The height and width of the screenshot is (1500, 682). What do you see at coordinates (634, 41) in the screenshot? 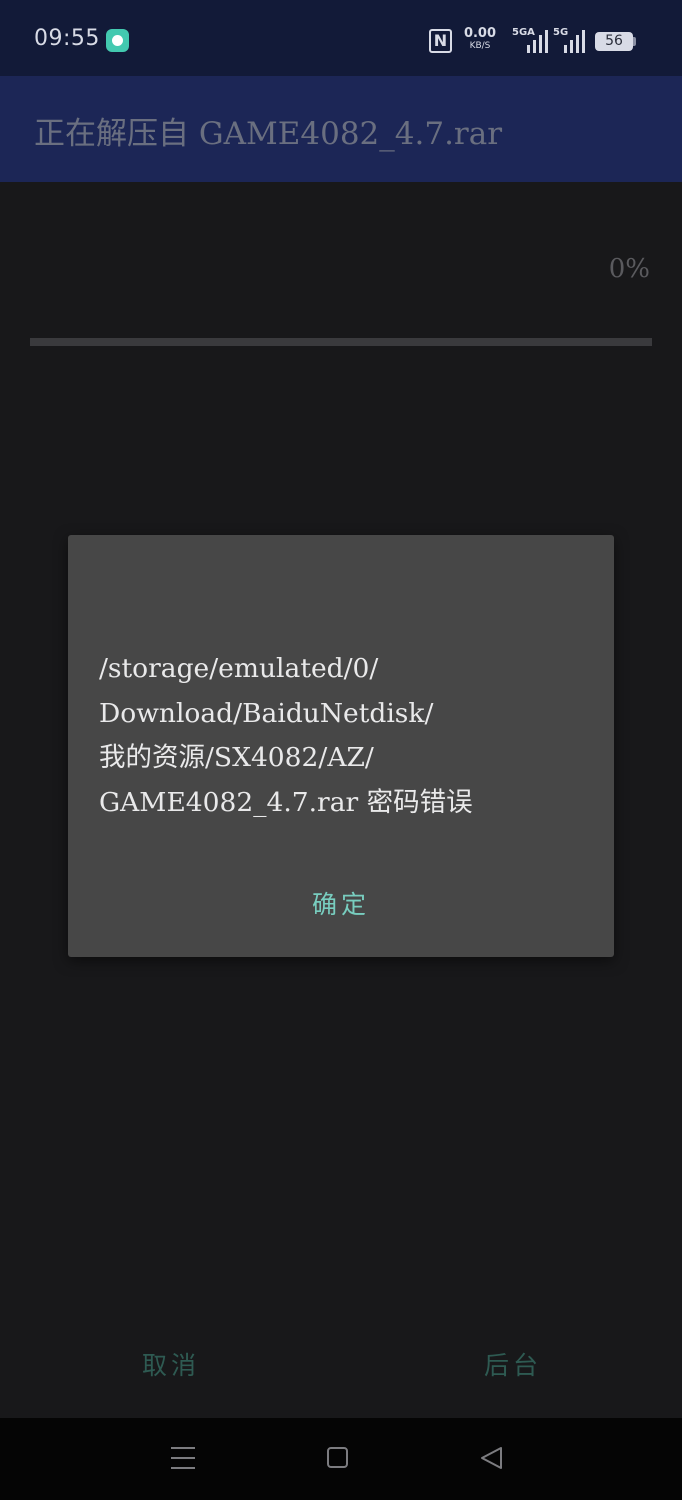
I see `battery-tip` at bounding box center [634, 41].